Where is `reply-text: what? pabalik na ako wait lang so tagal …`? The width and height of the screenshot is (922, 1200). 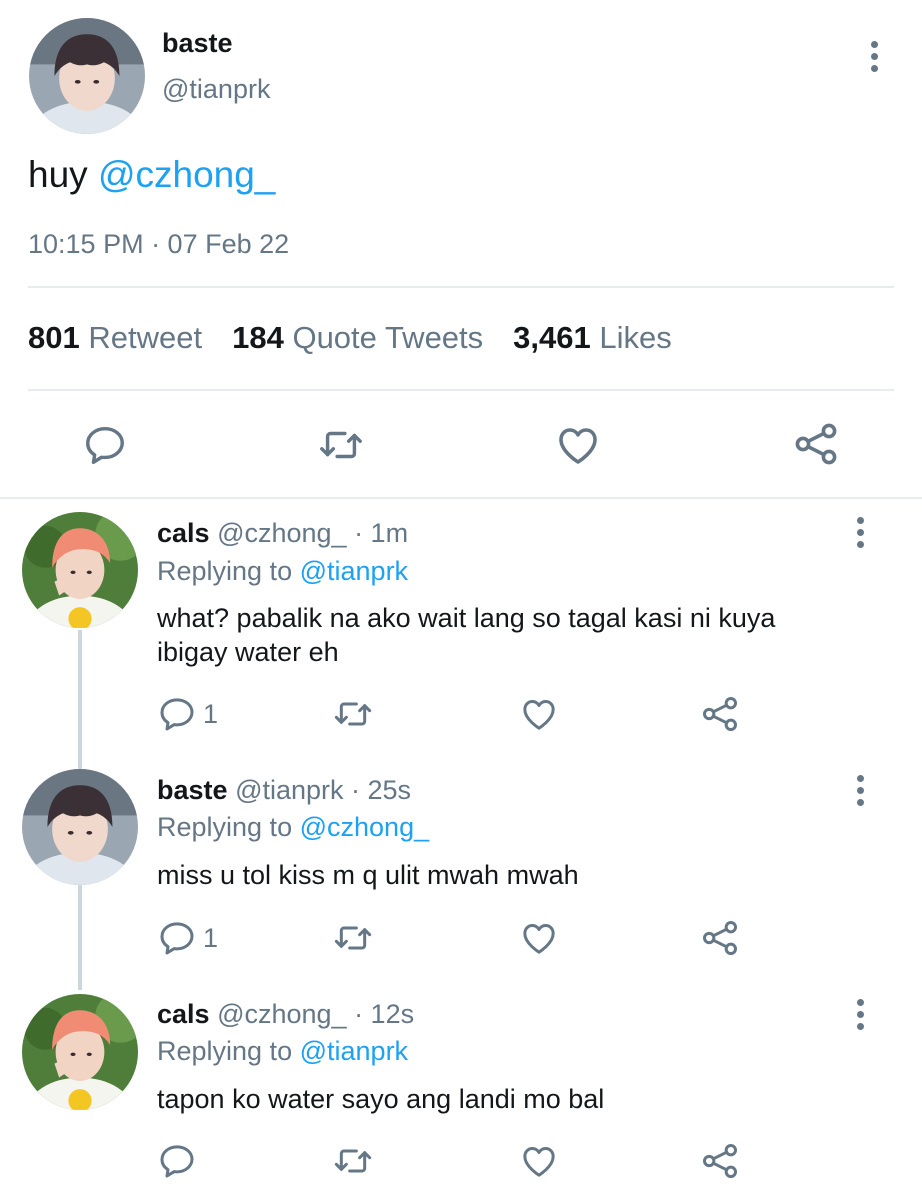
reply-text: what? pabalik na ako wait lang so tagal … is located at coordinates (466, 635).